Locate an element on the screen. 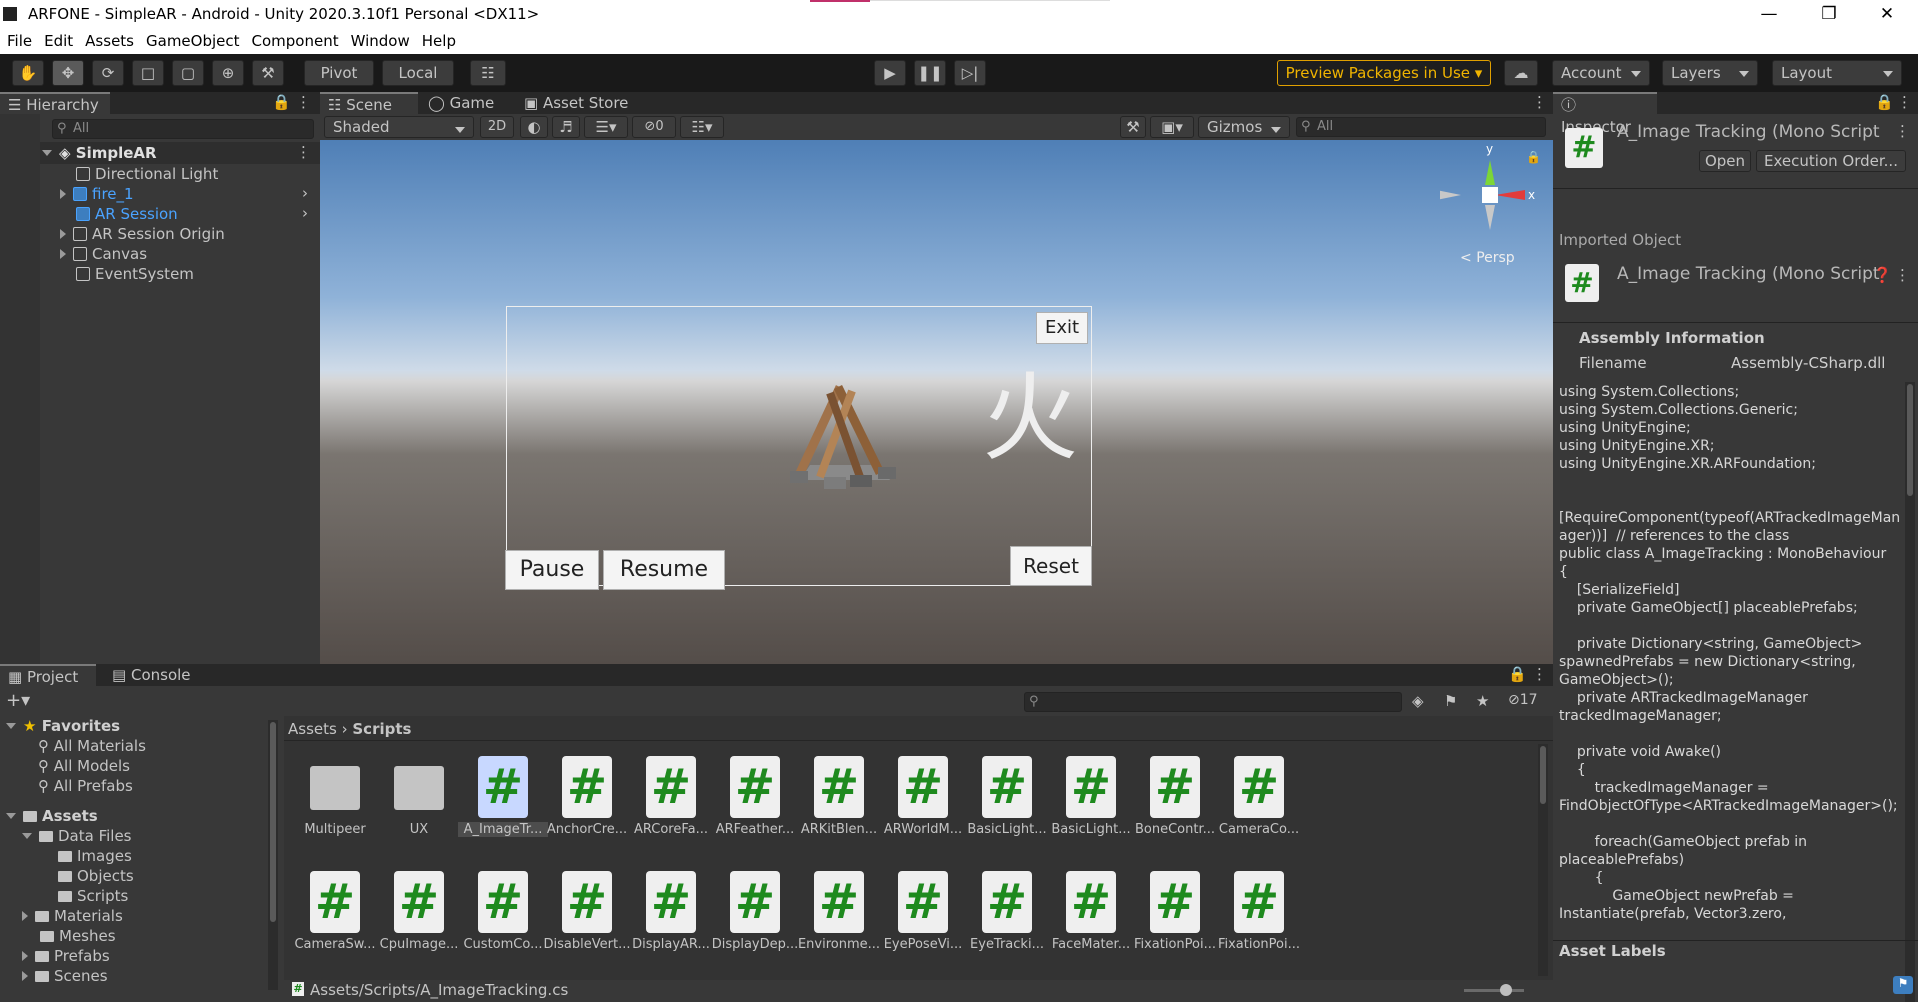 Image resolution: width=1918 pixels, height=1002 pixels. scene-search-input: ⚲ All is located at coordinates (1421, 127).